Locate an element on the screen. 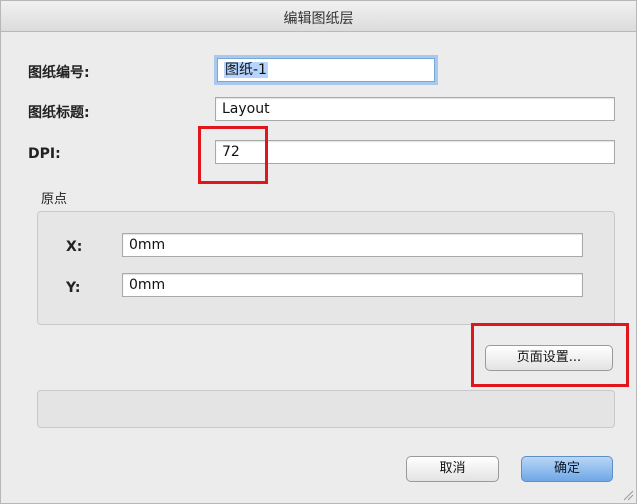  origin-y-input: 0mm is located at coordinates (352, 285).